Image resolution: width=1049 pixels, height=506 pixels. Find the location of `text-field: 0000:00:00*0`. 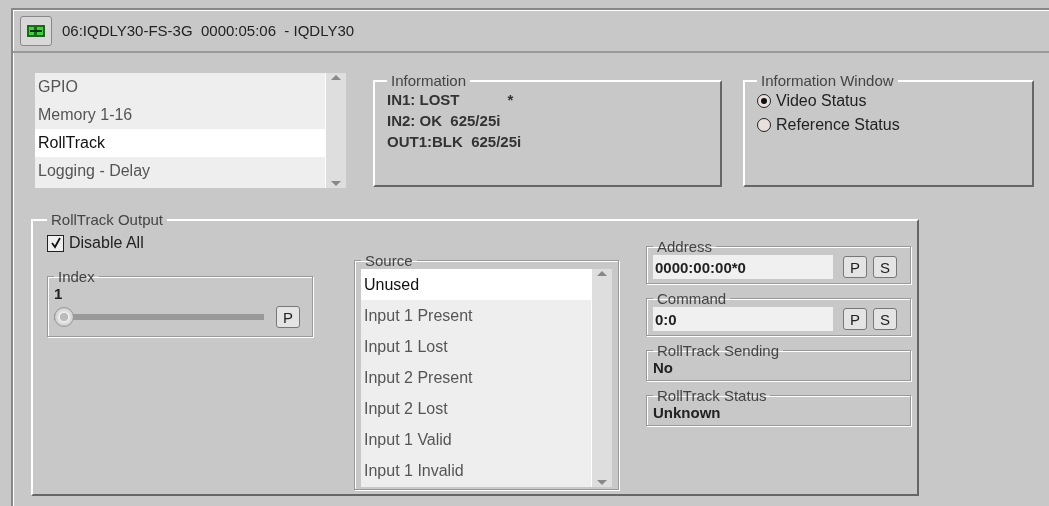

text-field: 0000:00:00*0 is located at coordinates (743, 267).